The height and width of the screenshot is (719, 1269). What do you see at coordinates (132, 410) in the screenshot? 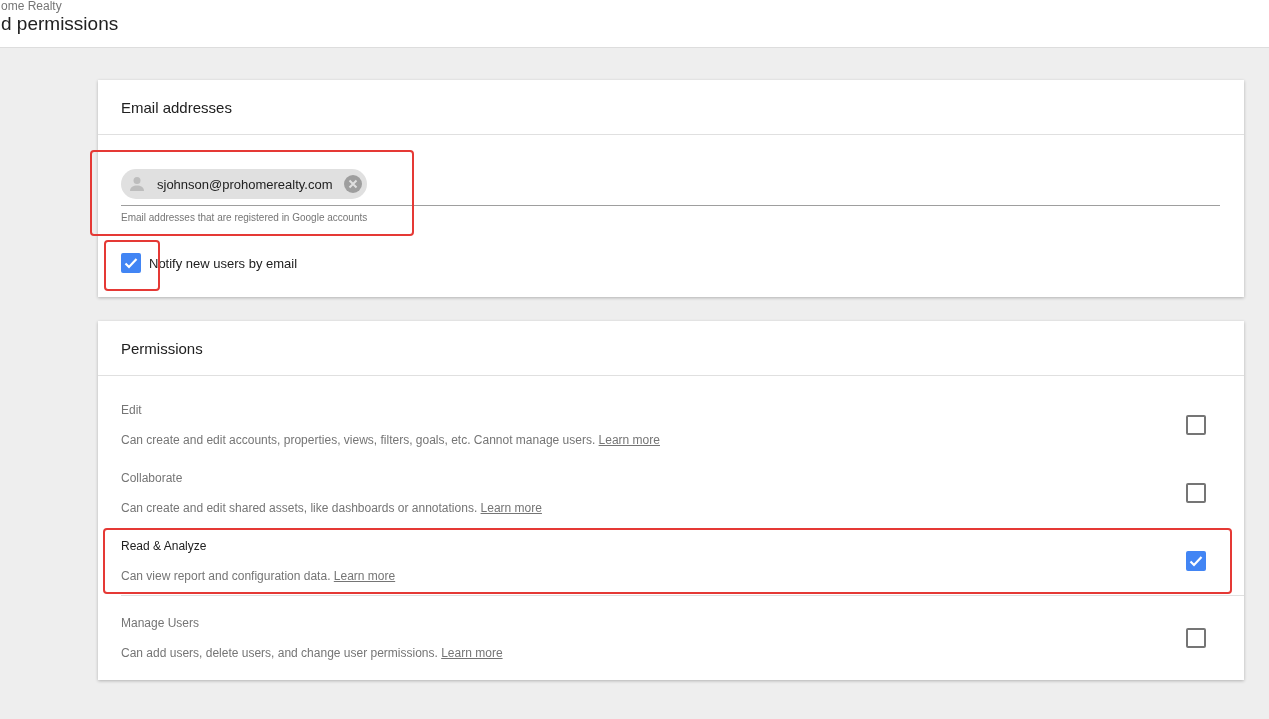
I see `permission-name: Edit` at bounding box center [132, 410].